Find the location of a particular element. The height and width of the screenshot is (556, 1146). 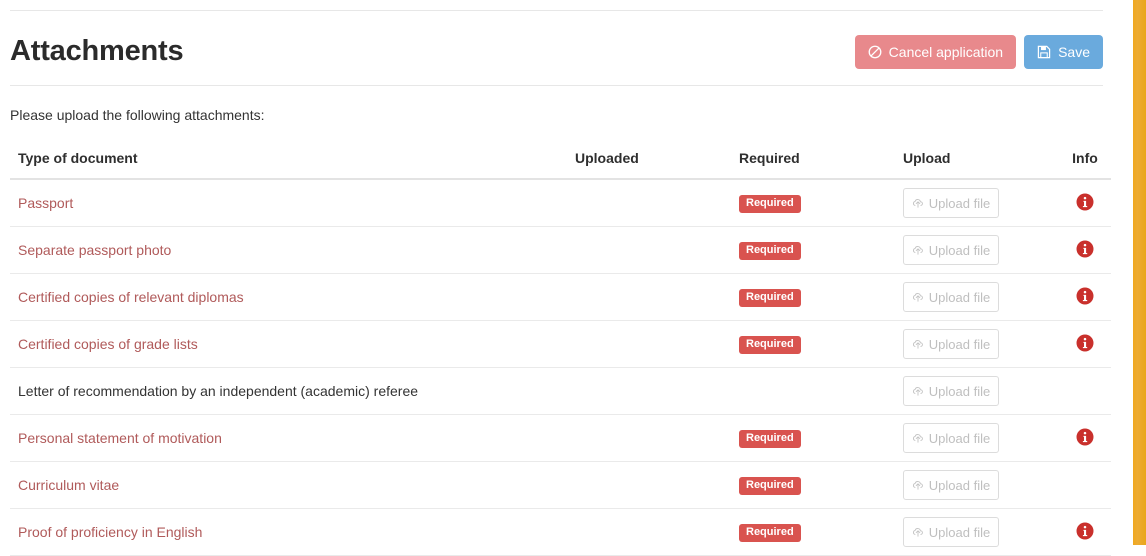

cell-document-type: Curriculum vitae is located at coordinates (292, 485).